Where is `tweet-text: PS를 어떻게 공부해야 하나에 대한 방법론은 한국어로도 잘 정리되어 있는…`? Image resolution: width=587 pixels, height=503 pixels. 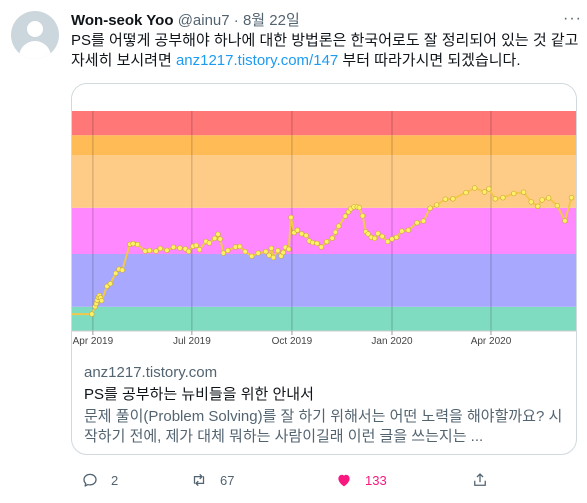 tweet-text: PS를 어떻게 공부해야 하나에 대한 방법론은 한국어로도 잘 정리되어 있는… is located at coordinates (326, 51).